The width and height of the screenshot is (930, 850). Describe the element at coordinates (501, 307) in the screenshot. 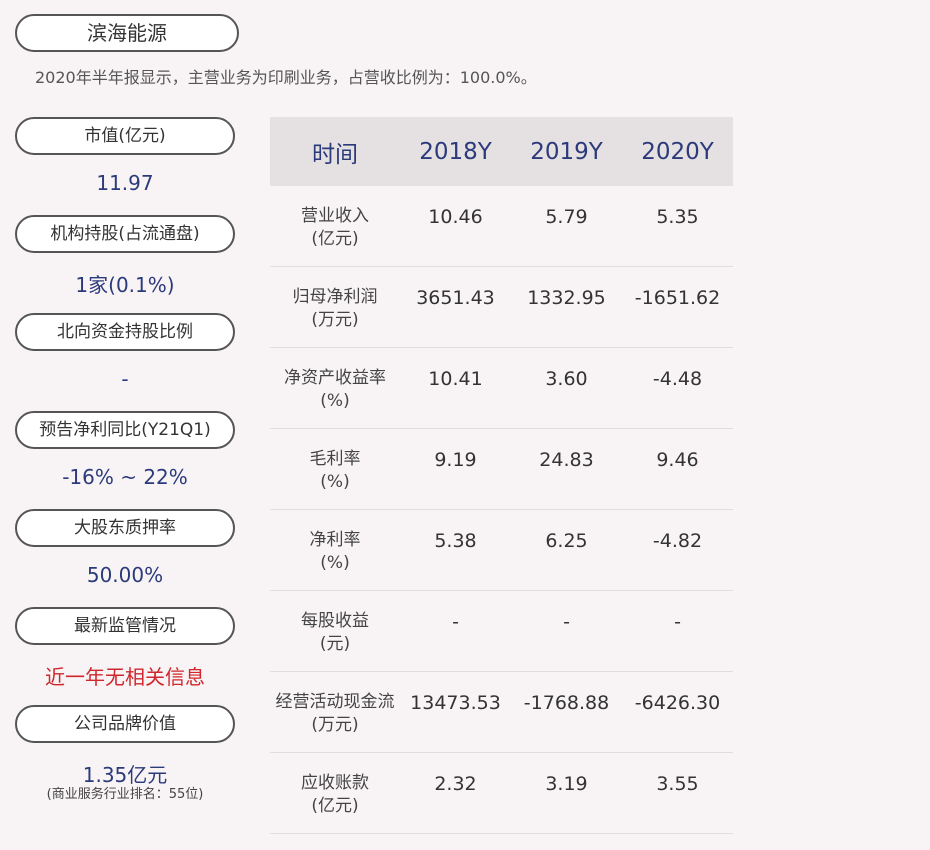

I see `table-row: 归母净利润 (万元) 3651.43 1332.95 -1651.62` at that location.